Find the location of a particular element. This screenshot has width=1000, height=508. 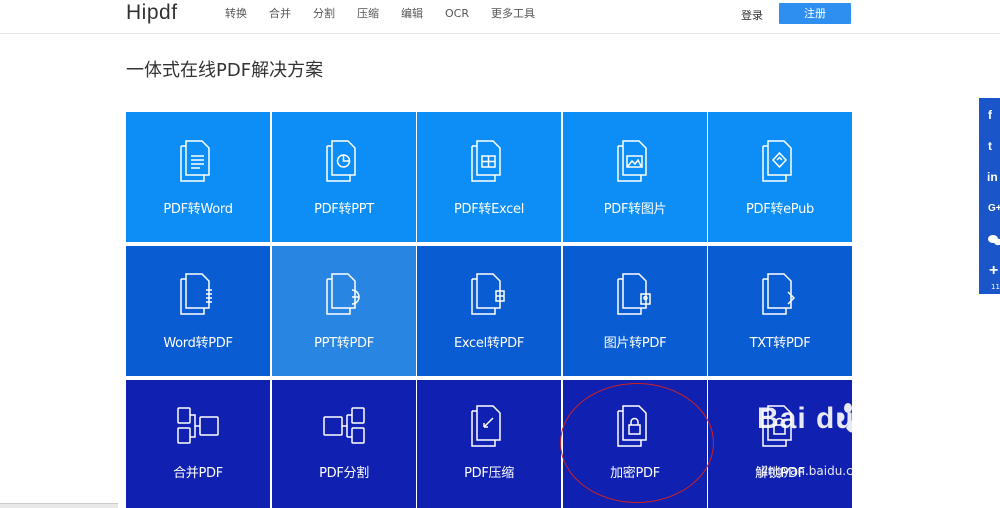

tile-image-to-pdf: 图片转PDF is located at coordinates (635, 311).